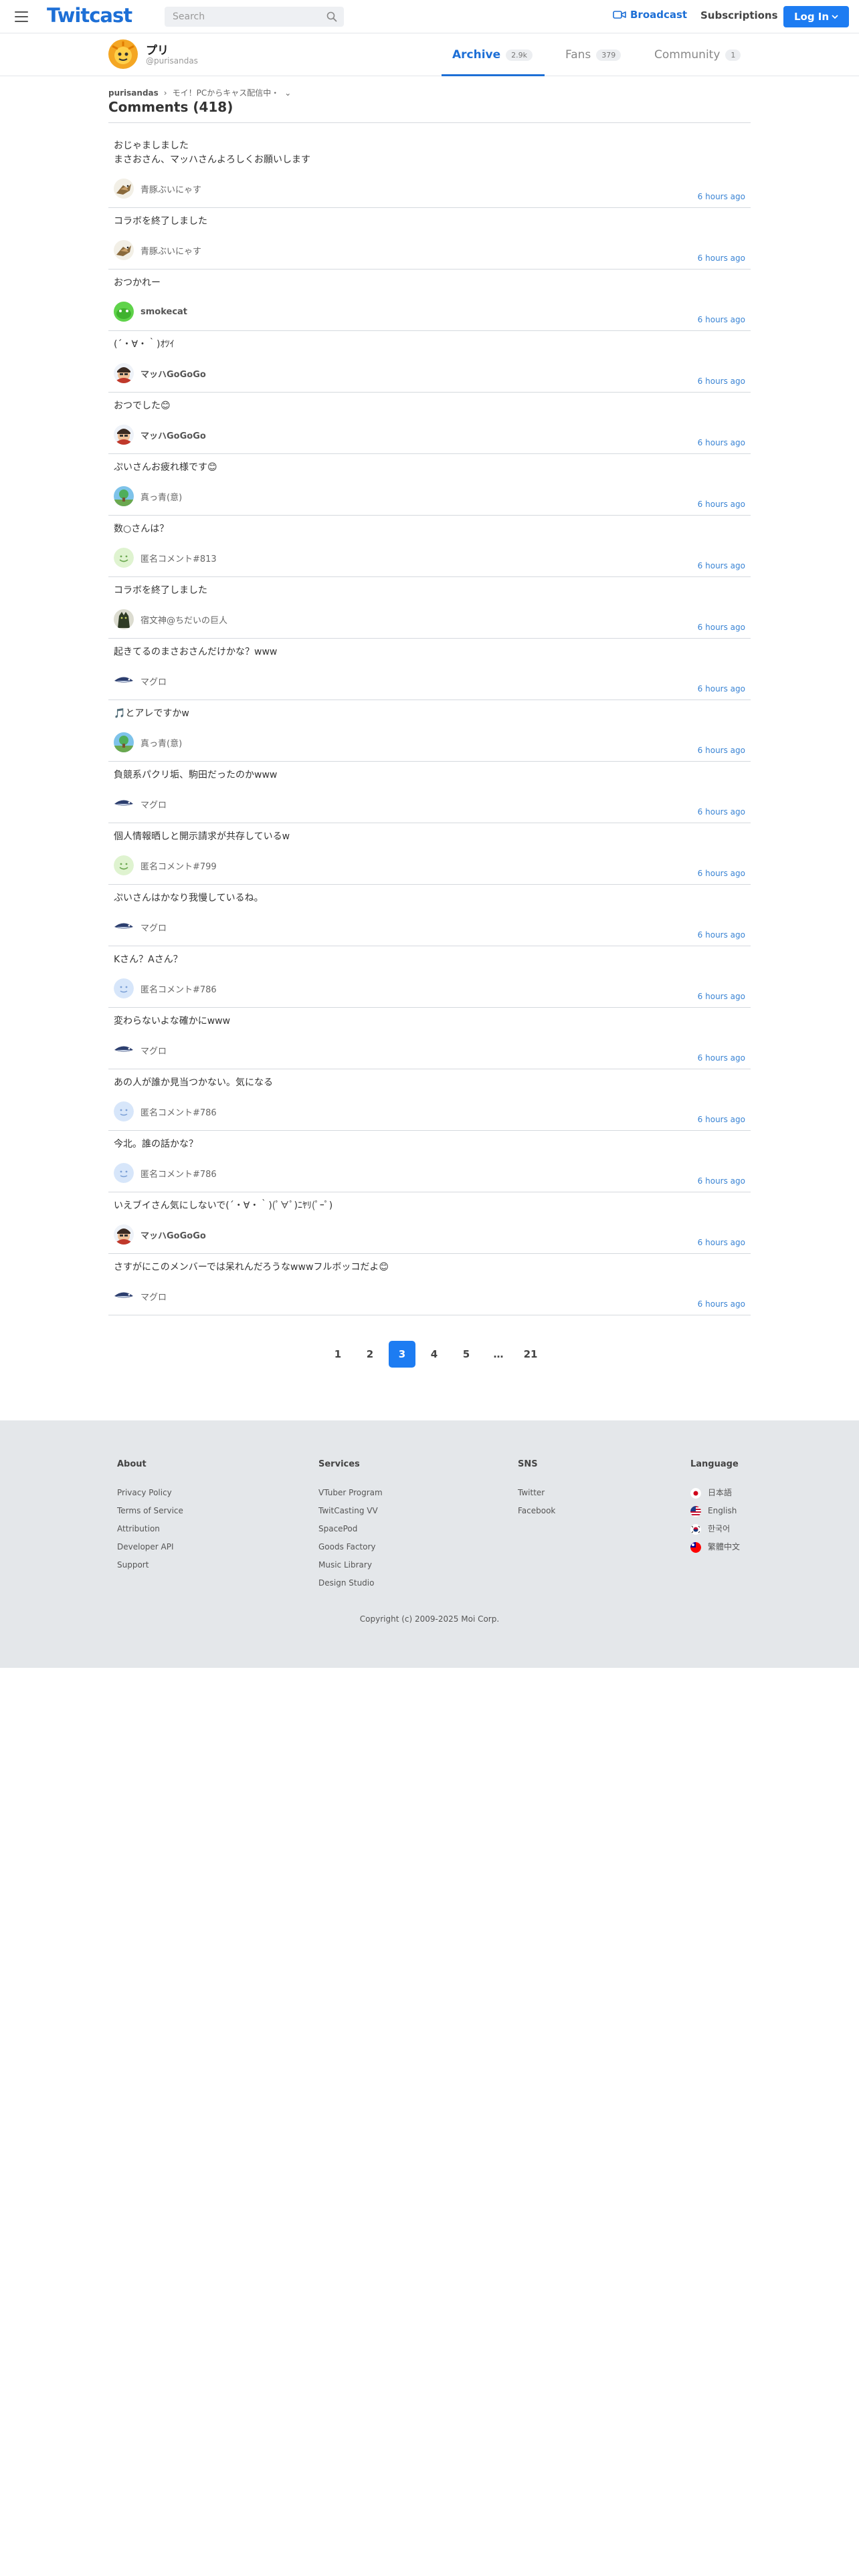  What do you see at coordinates (351, 1511) in the screenshot?
I see `footer-link-twitcasting-vv: TwitCasting VV` at bounding box center [351, 1511].